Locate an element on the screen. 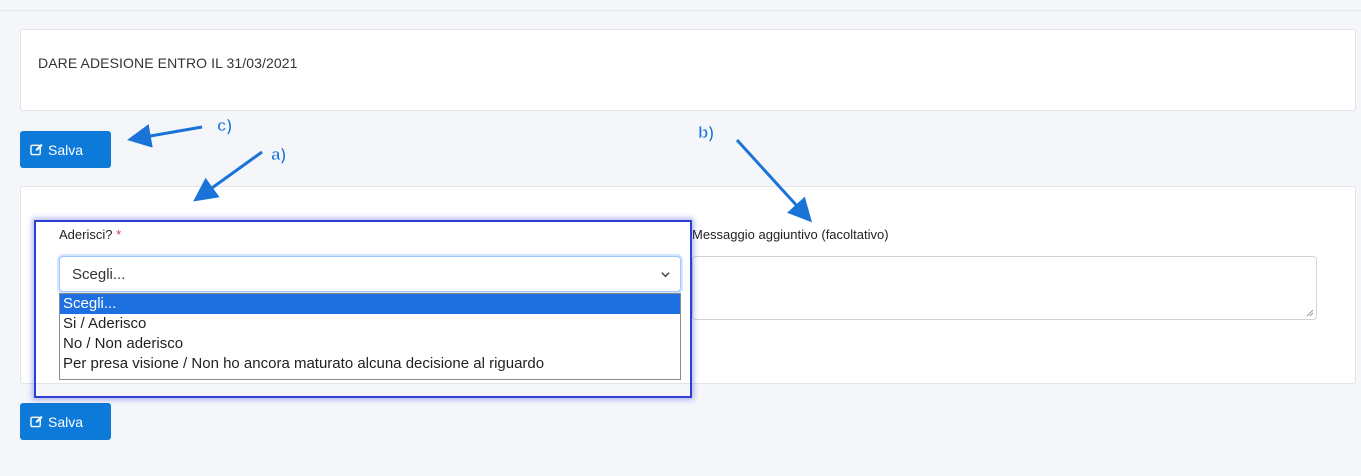  message-textarea is located at coordinates (1004, 288).